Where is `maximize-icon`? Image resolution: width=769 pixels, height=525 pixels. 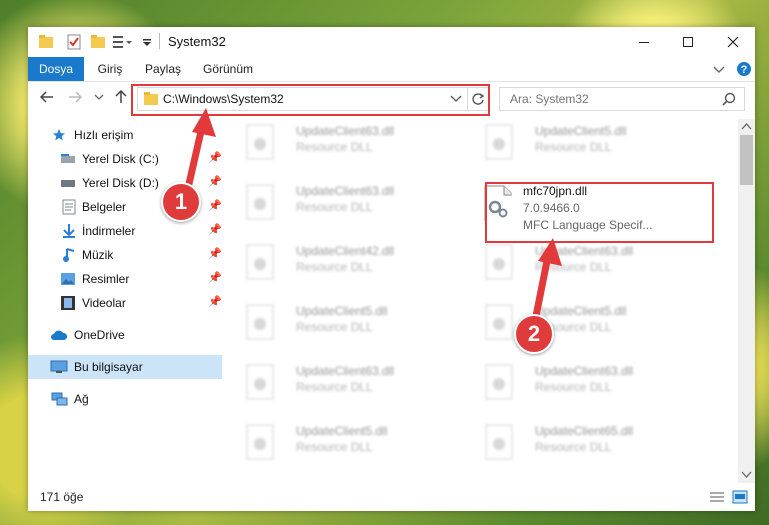
maximize-icon is located at coordinates (688, 42).